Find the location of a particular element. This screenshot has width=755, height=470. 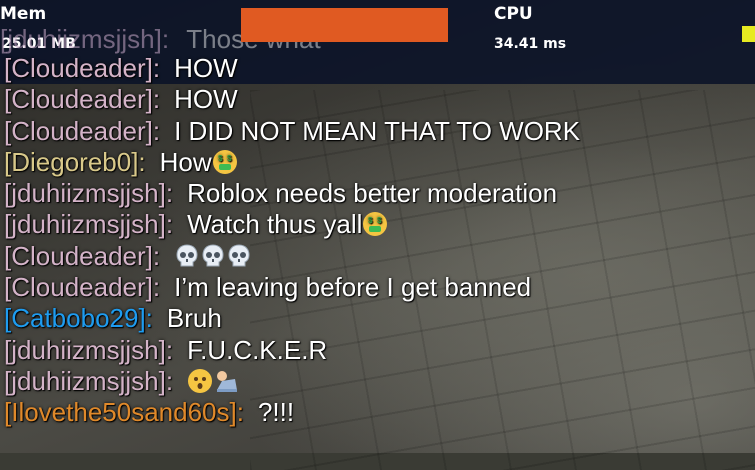

chat-message: [jduhiizmsjjsh]: Watch thus yall $ $ is located at coordinates (376, 224).